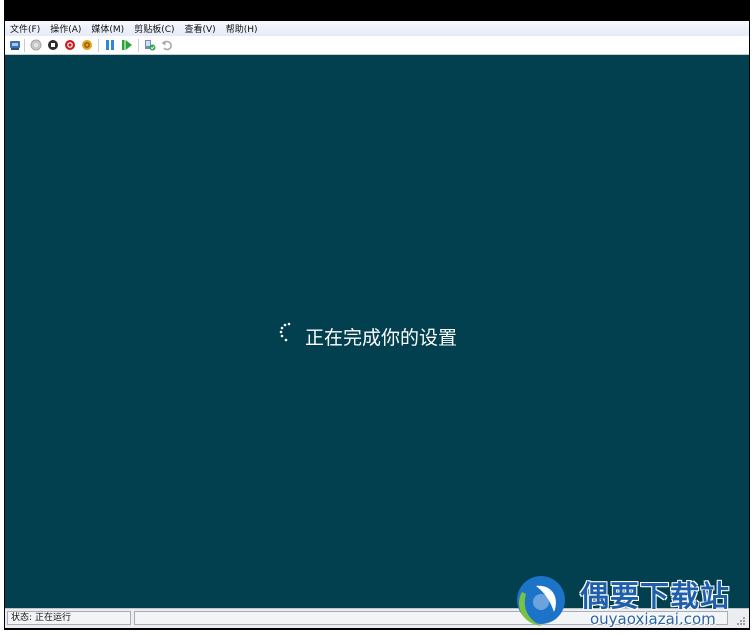  I want to click on menu-action: 操作(A), so click(65, 28).